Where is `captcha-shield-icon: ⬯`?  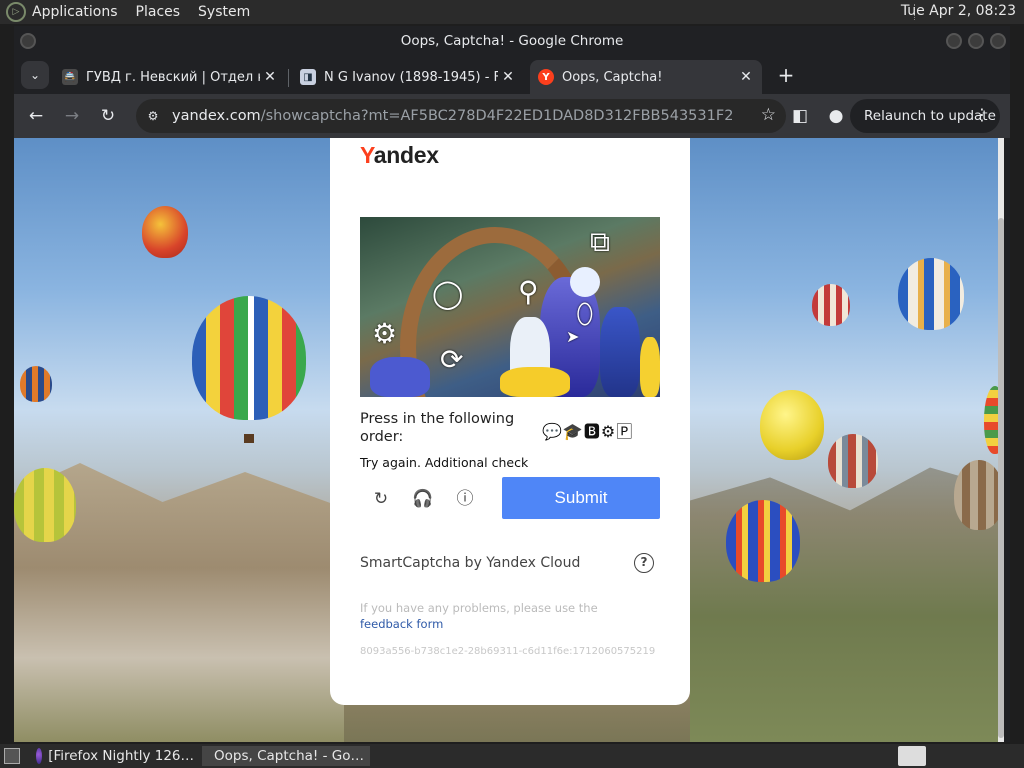 captcha-shield-icon: ⬯ is located at coordinates (585, 313).